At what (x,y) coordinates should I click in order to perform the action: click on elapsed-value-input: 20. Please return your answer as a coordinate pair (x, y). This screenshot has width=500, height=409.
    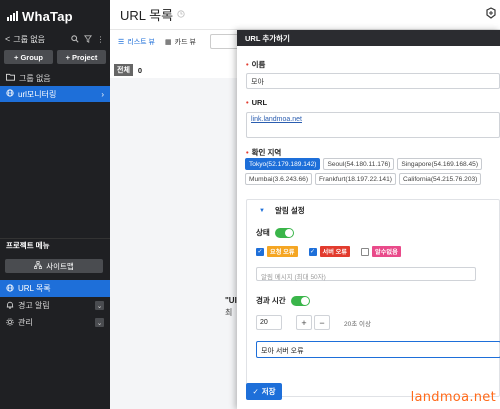
    Looking at the image, I should click on (269, 322).